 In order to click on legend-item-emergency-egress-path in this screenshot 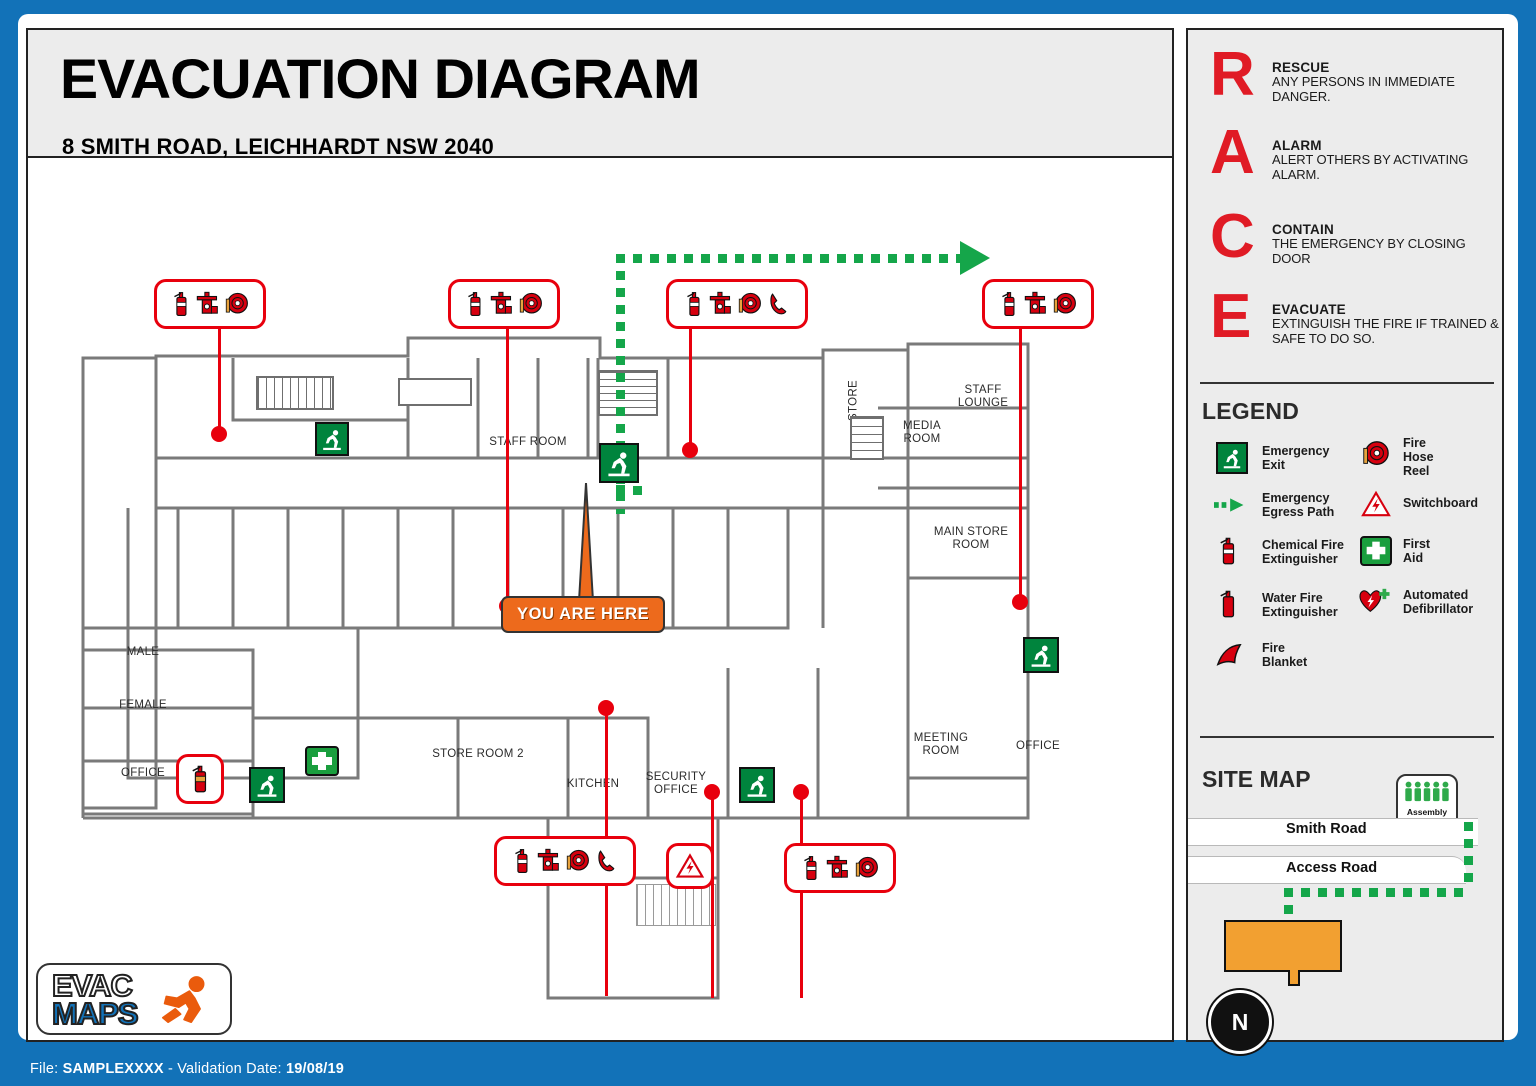, I will do `click(1233, 507)`.